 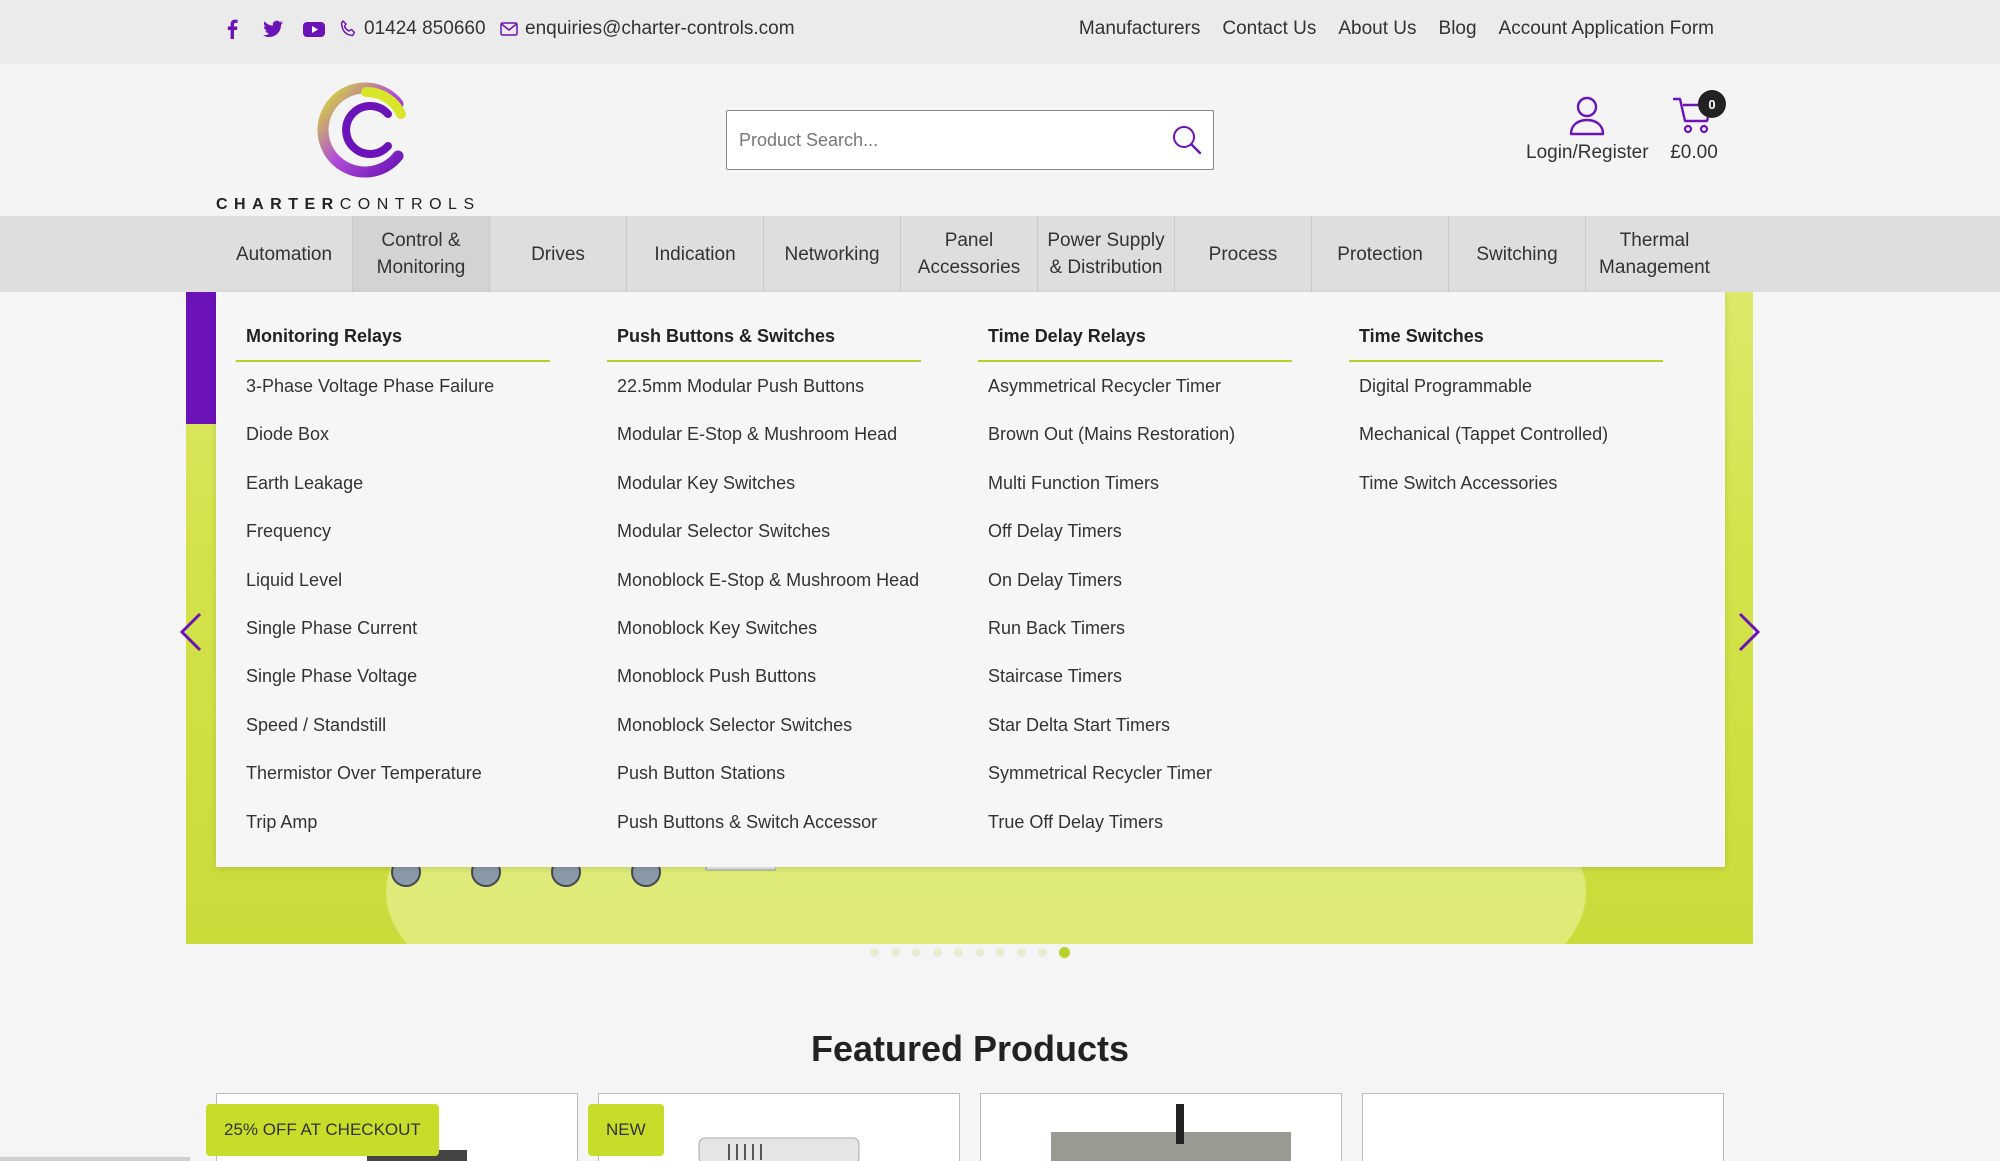 I want to click on menu-item: Frequency, so click(x=393, y=541).